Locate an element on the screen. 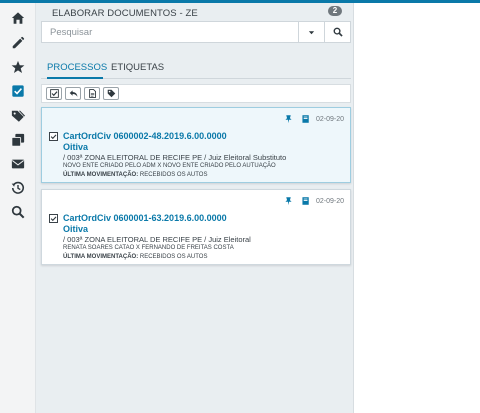 The image size is (480, 413). search-dropdown-button is located at coordinates (311, 32).